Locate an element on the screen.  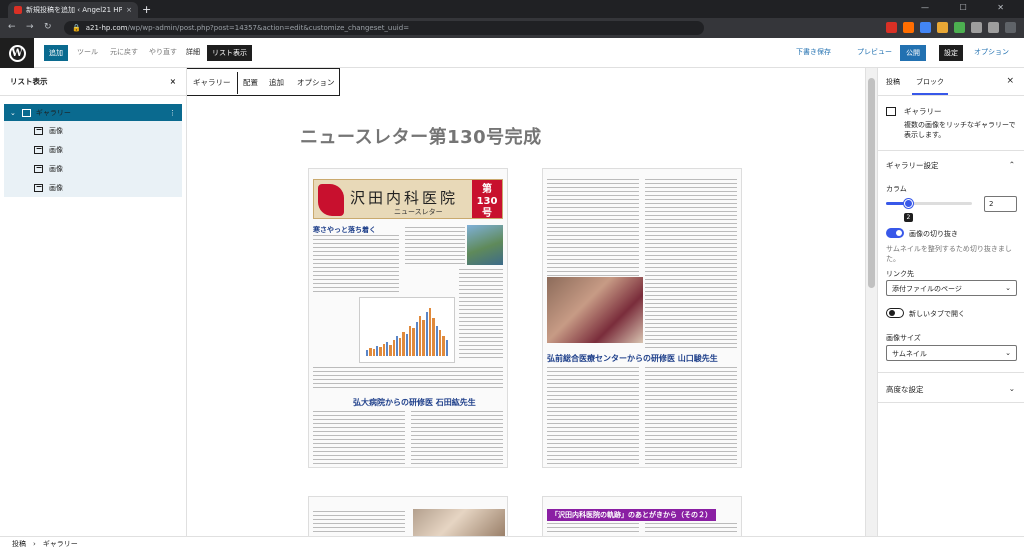
settings-button: 設定 is located at coordinates (951, 53).